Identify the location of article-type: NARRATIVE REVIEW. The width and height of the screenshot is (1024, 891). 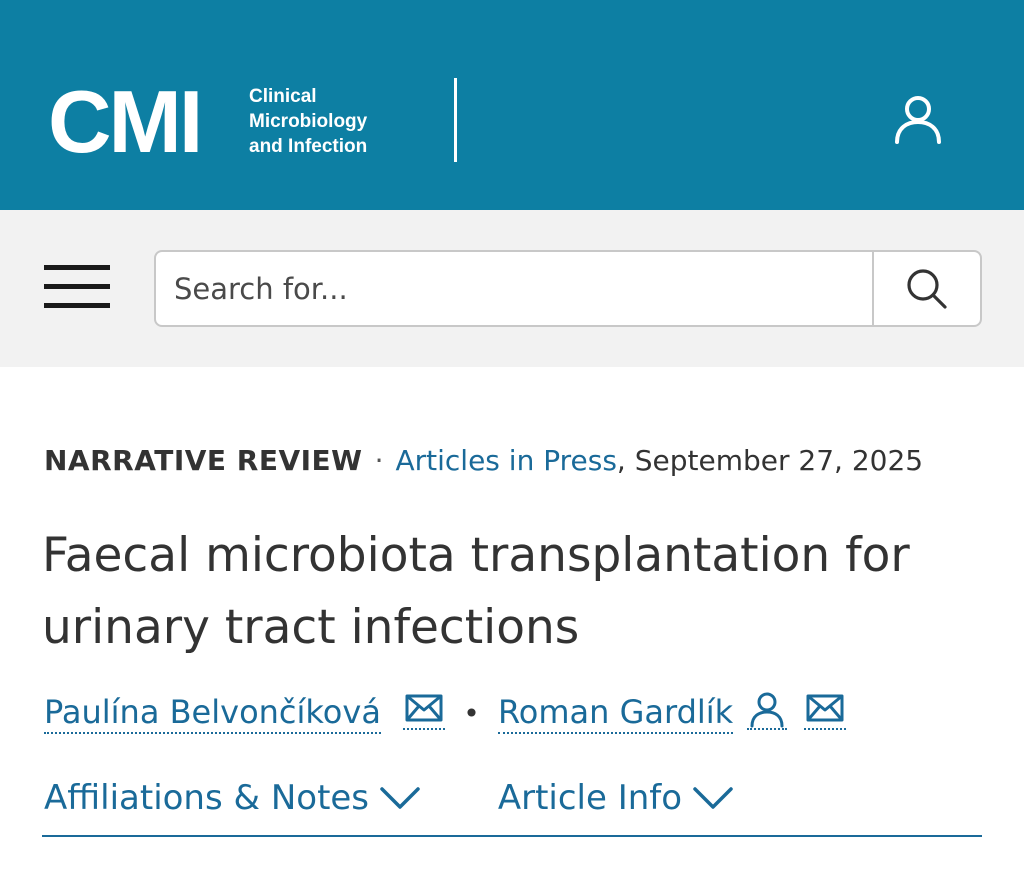
(203, 460).